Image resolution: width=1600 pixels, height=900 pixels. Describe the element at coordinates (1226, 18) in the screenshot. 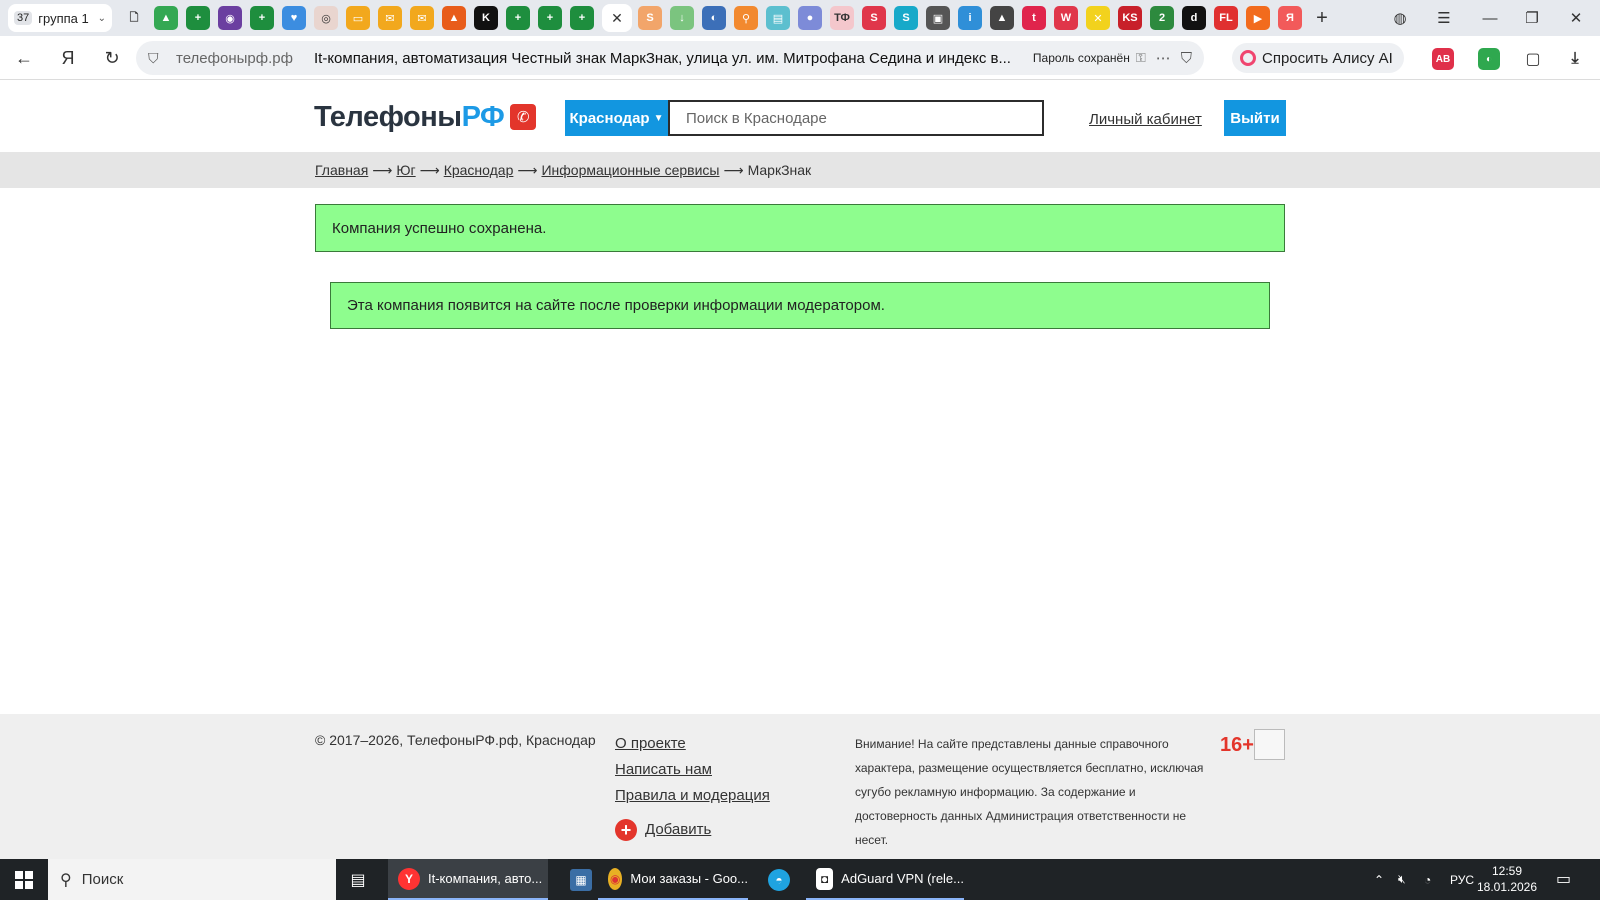

I see `fl-icon: FL` at that location.